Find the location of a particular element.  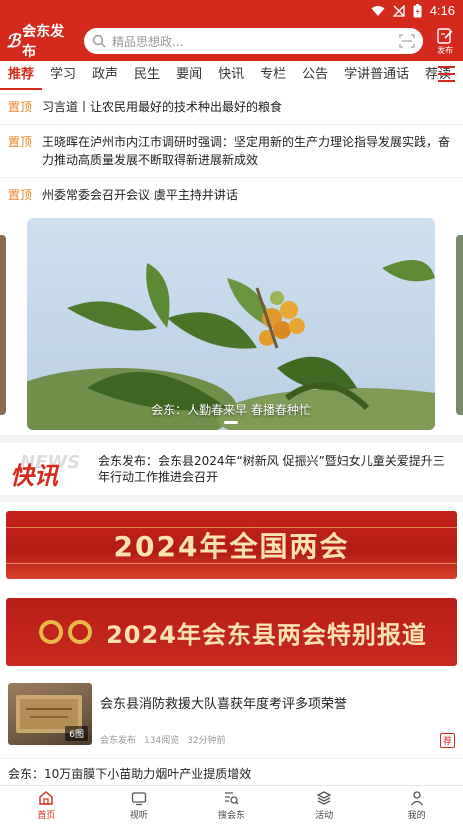

search-icon is located at coordinates (99, 41).